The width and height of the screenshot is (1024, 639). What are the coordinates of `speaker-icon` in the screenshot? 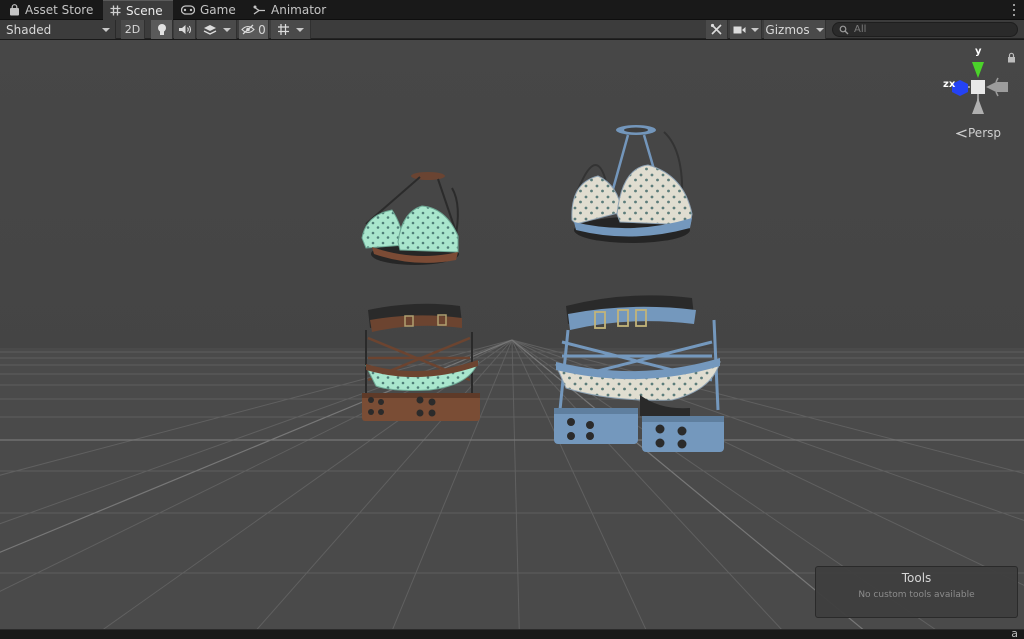 It's located at (184, 29).